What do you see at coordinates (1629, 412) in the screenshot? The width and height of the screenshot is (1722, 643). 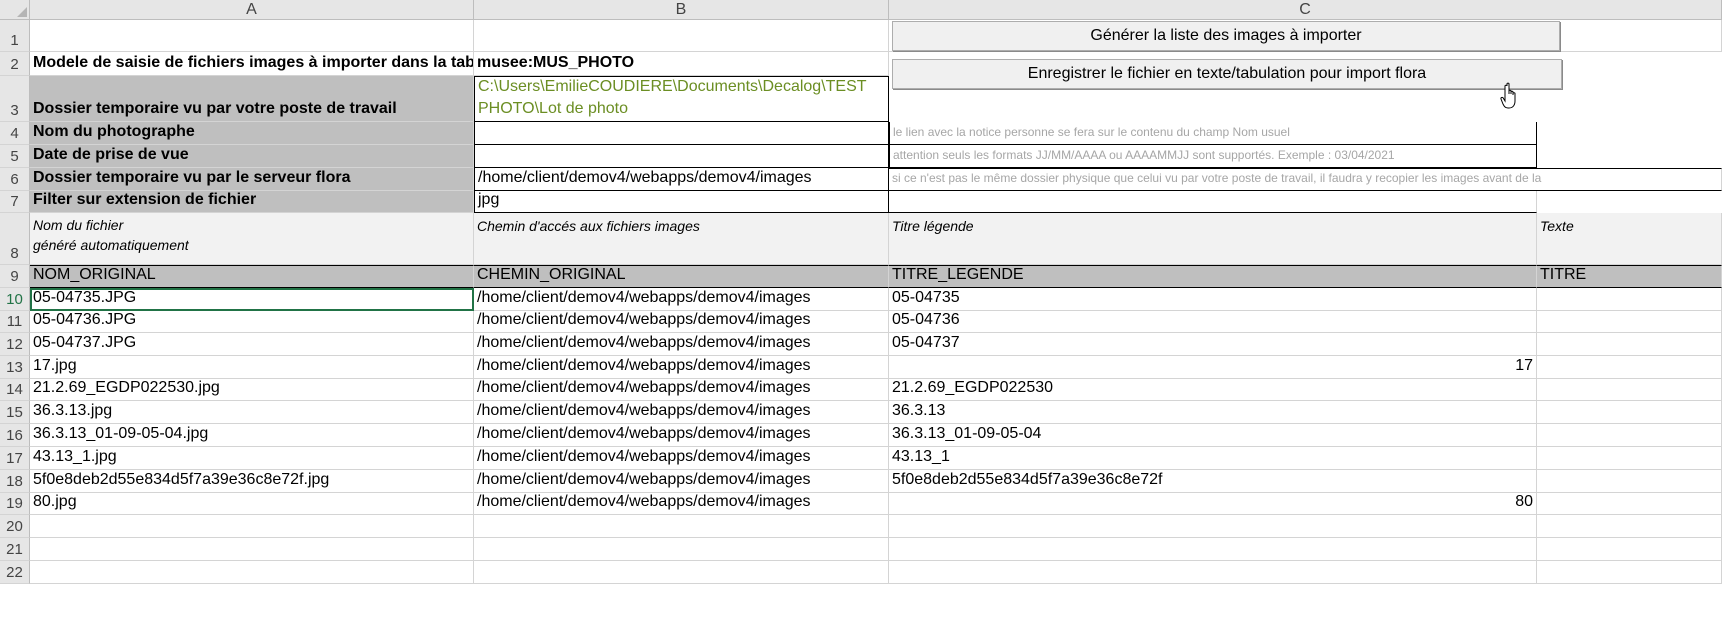 I see `table-row-15-d` at bounding box center [1629, 412].